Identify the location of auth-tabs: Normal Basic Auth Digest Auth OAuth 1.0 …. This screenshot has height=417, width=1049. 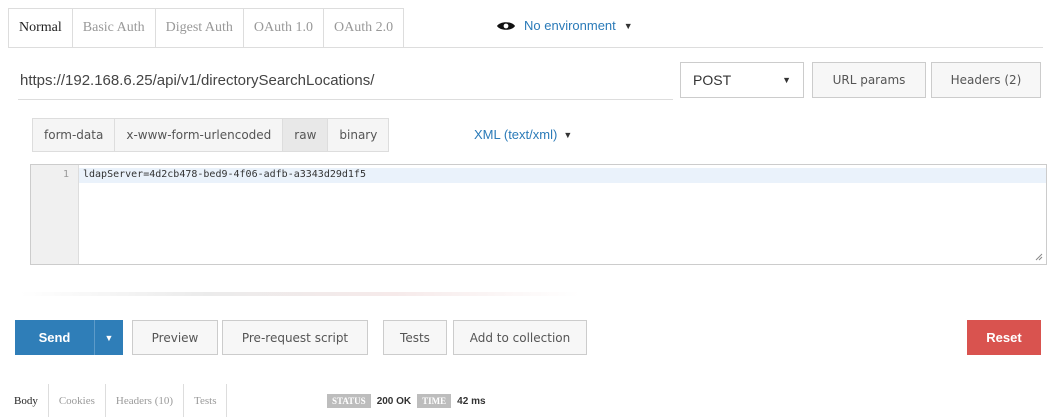
(206, 28).